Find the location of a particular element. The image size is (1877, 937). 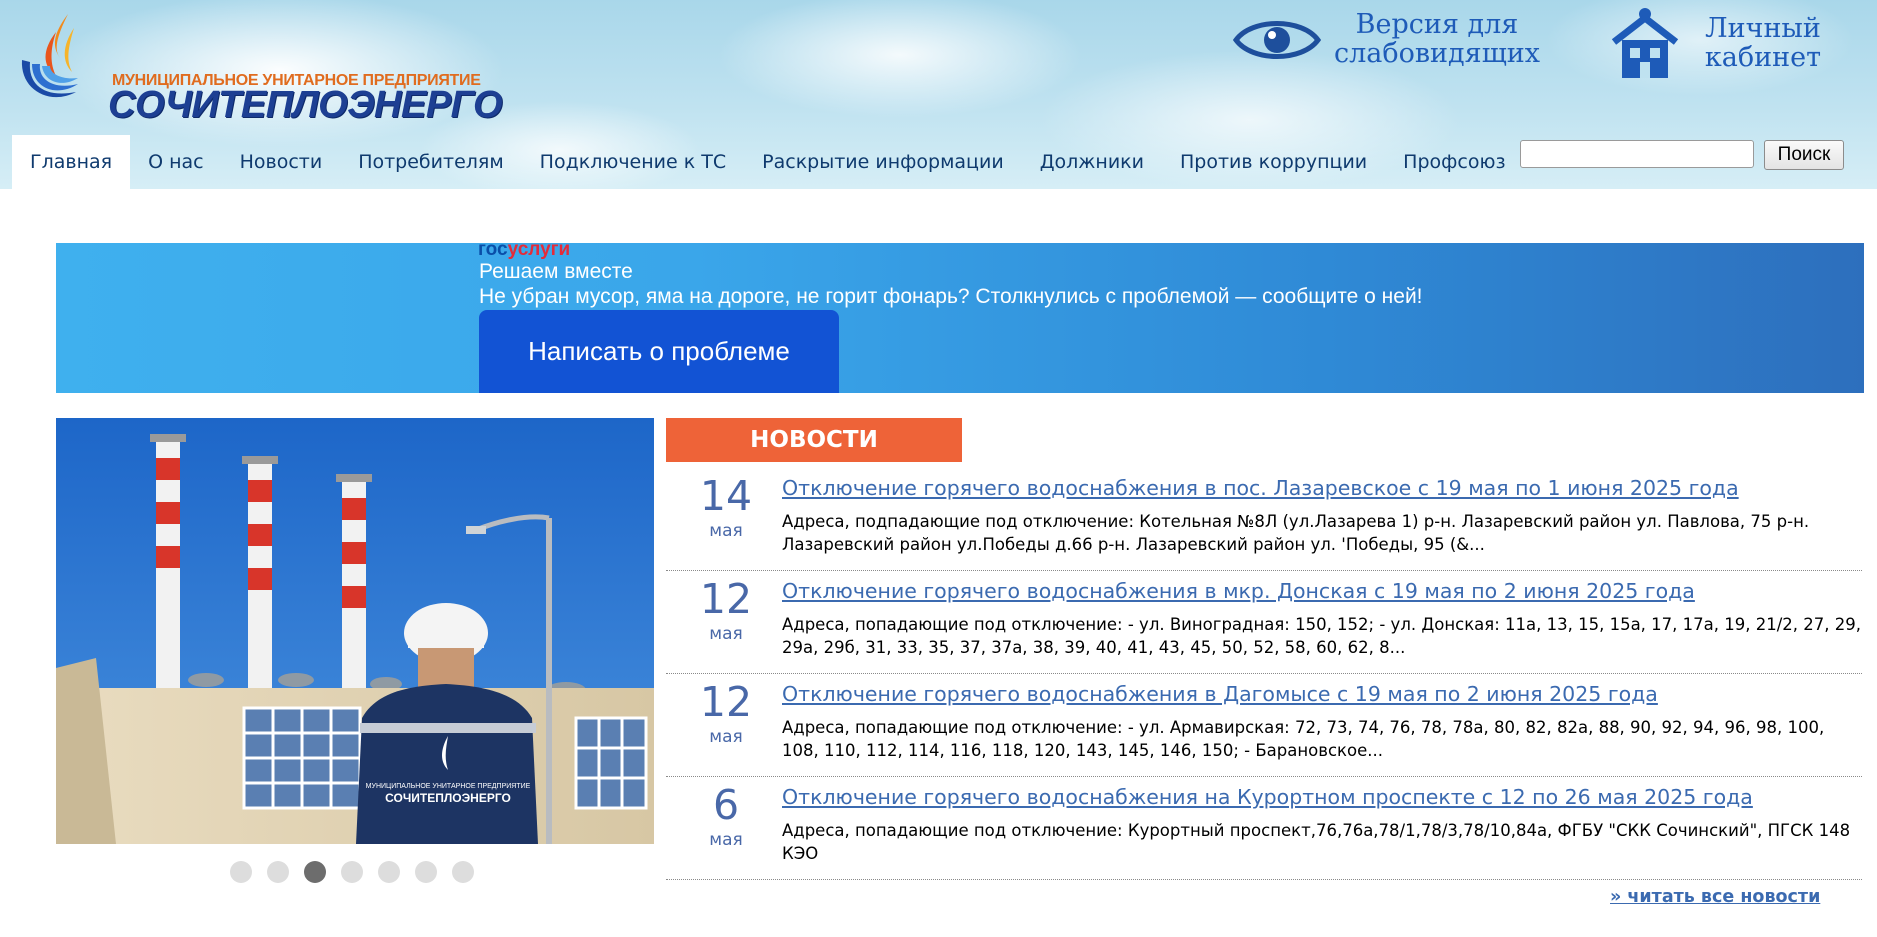

news-section-header: НОВОСТИ is located at coordinates (814, 440).